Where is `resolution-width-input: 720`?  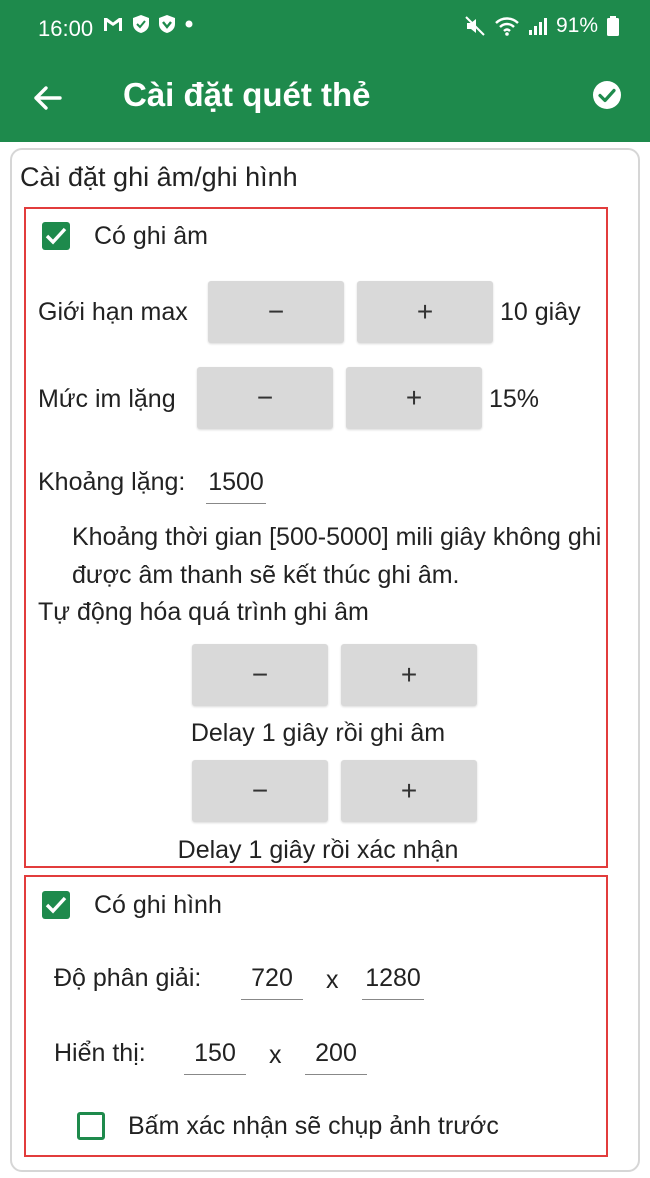 resolution-width-input: 720 is located at coordinates (272, 982).